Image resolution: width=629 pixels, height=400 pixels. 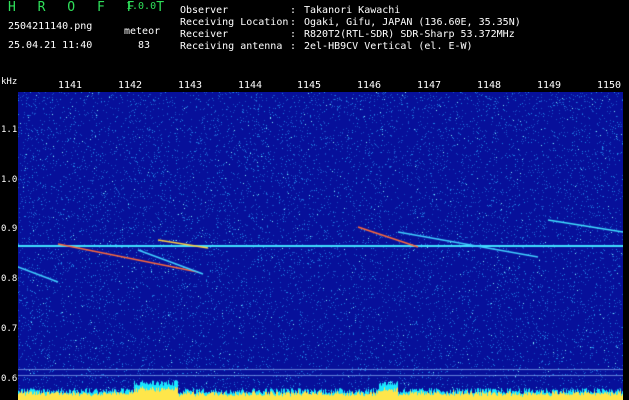 I want to click on location-value: Ogaki, Gifu, JAPAN (136.60E, 35.35N), so click(x=412, y=22).